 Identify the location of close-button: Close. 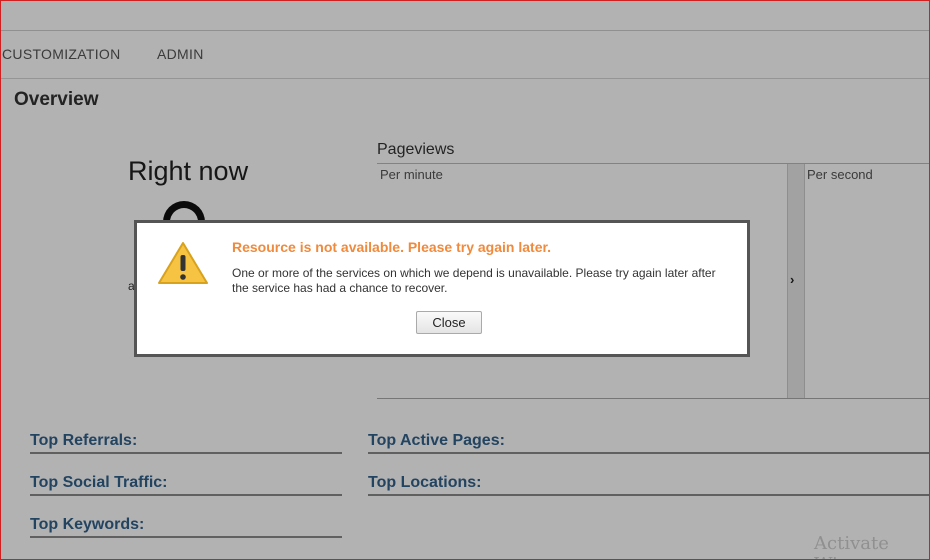
(449, 322).